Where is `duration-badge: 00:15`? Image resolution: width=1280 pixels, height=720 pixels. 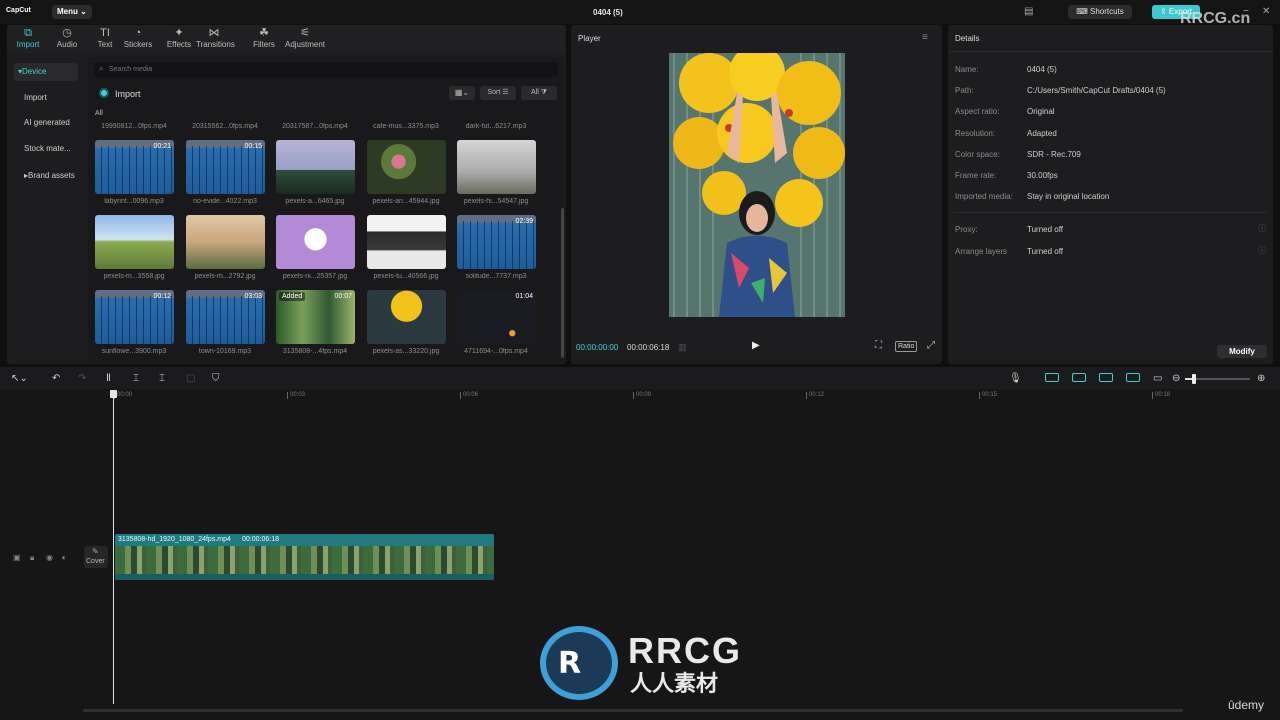
duration-badge: 00:15 is located at coordinates (253, 146).